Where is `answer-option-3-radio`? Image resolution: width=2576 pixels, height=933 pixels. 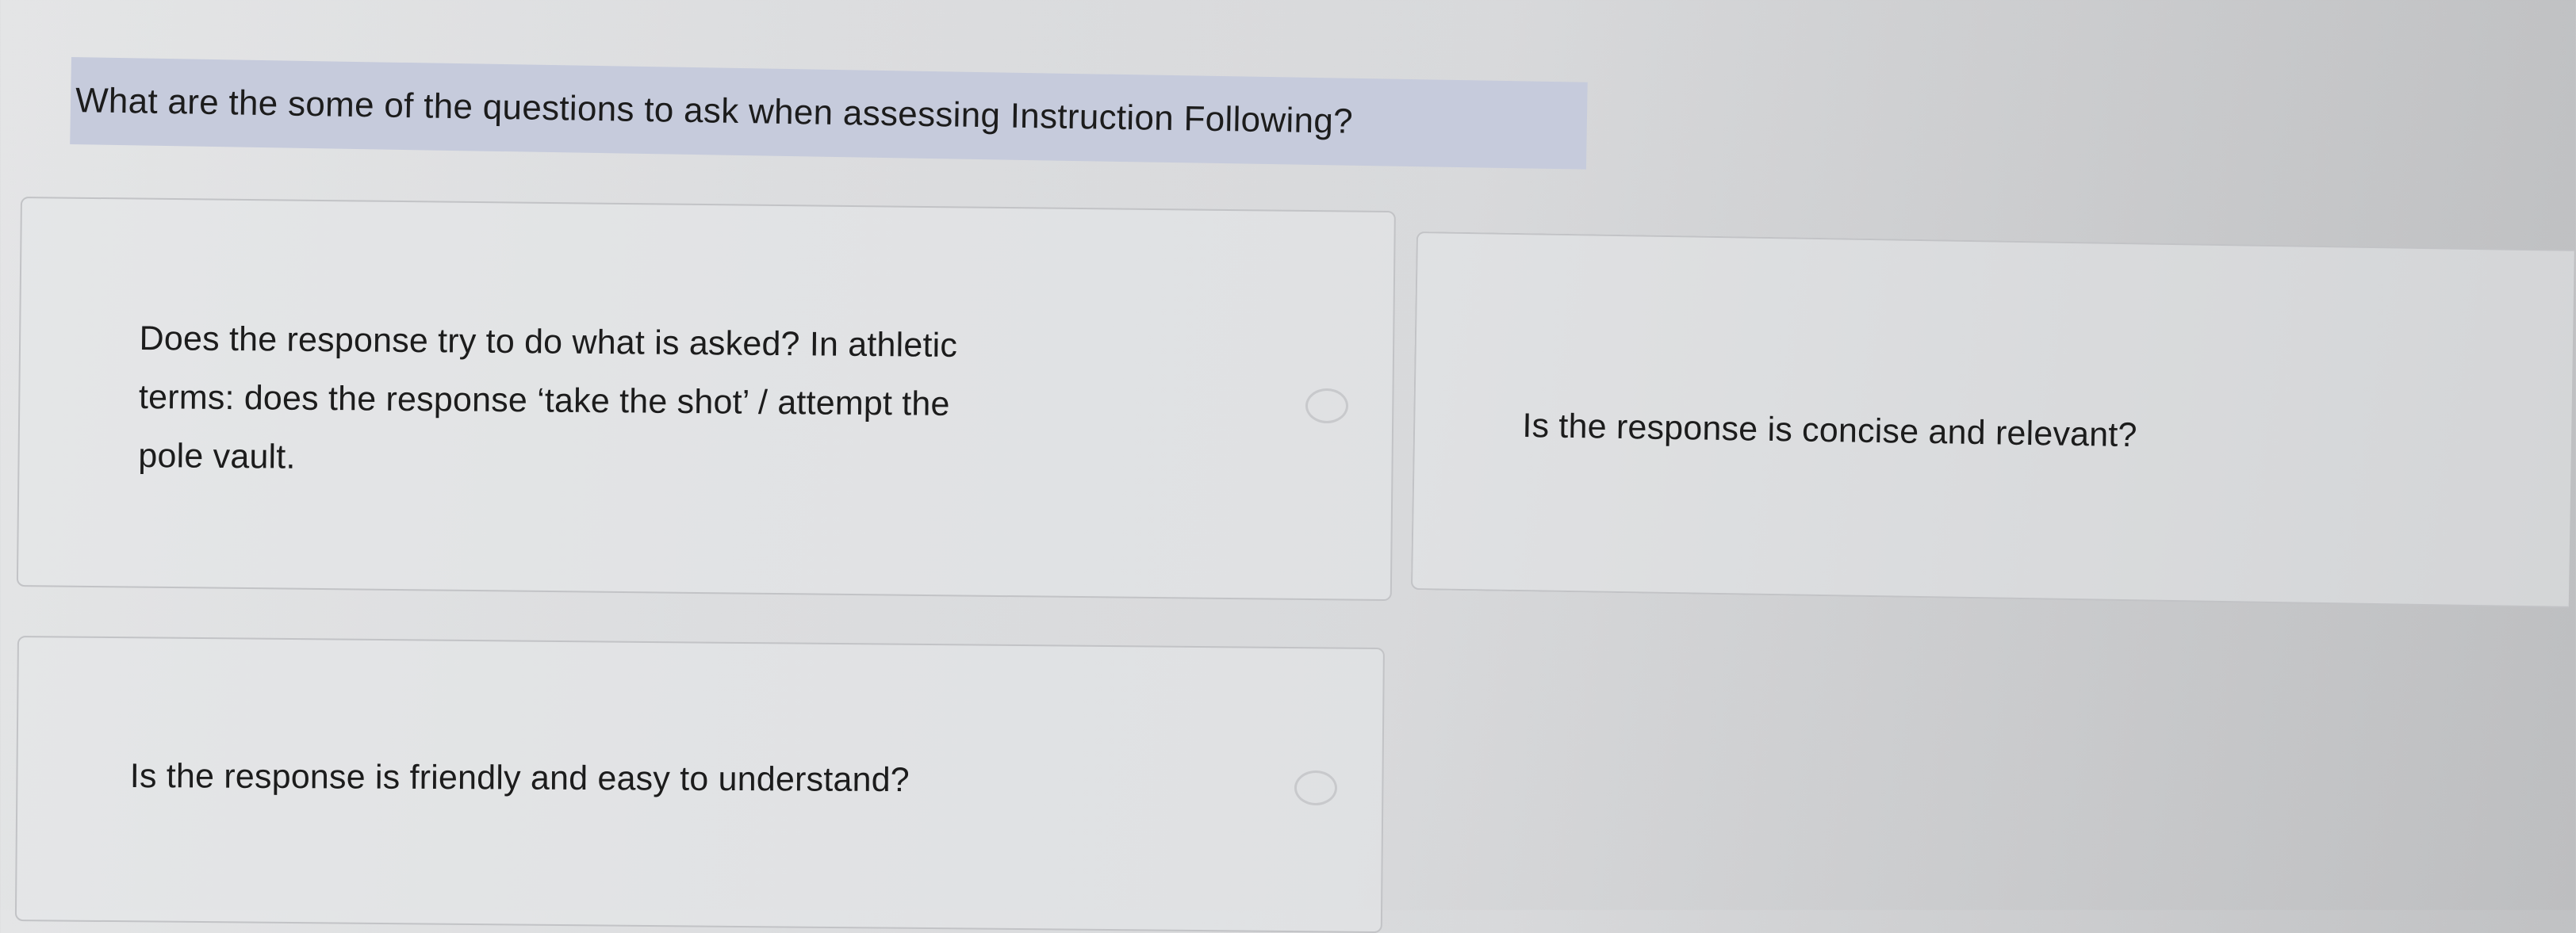
answer-option-3-radio is located at coordinates (1315, 787).